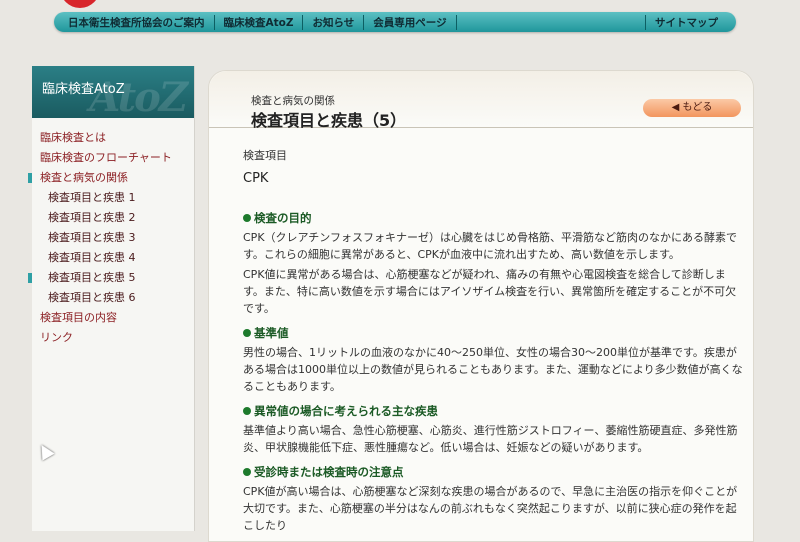  What do you see at coordinates (329, 120) in the screenshot?
I see `page-title: 検査項目と疾患（5）` at bounding box center [329, 120].